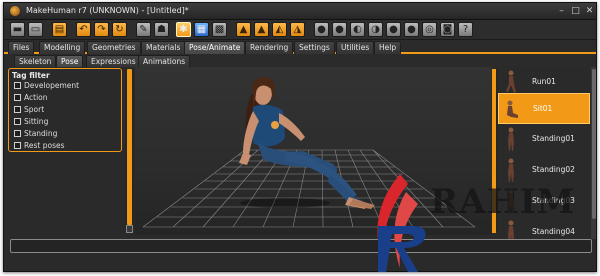 The width and height of the screenshot is (600, 276). Describe the element at coordinates (34, 109) in the screenshot. I see `filter-label: Sport` at that location.